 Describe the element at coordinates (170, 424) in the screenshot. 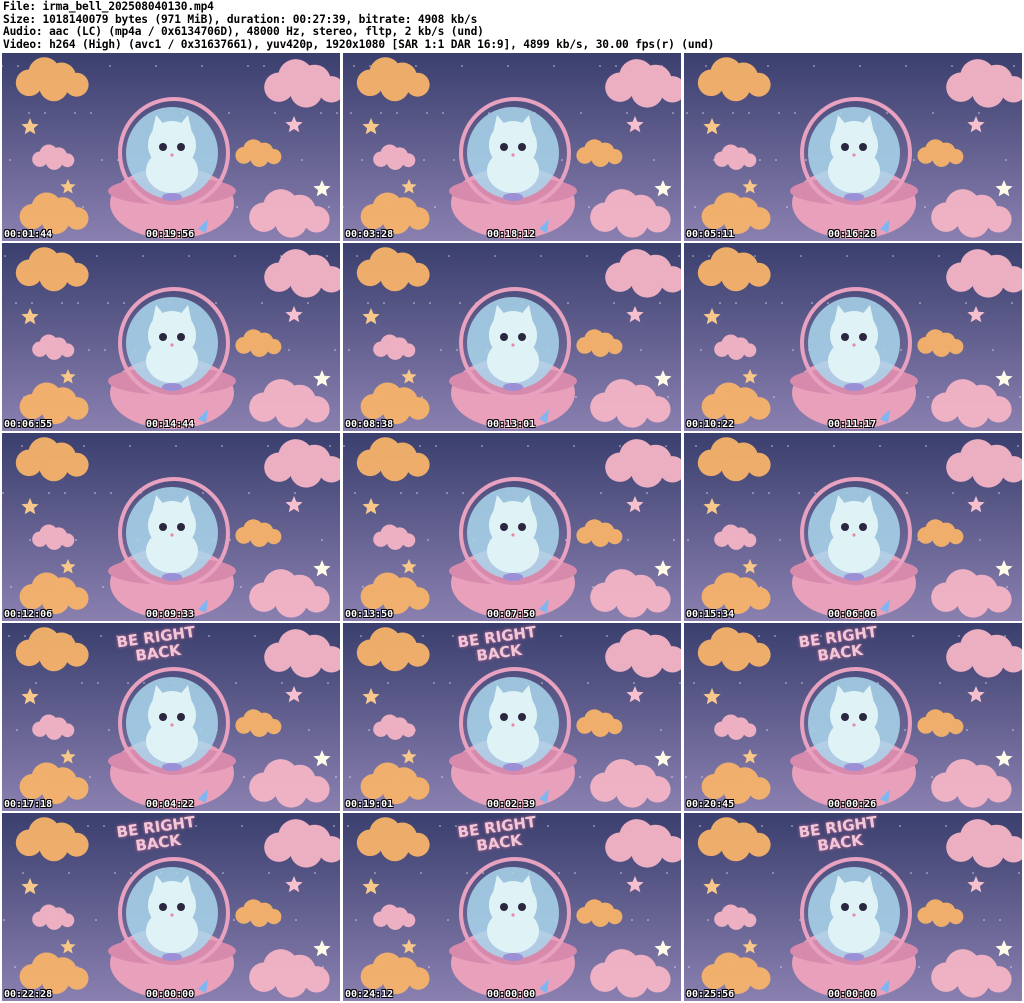

I see `remaining-timestamp: 00:14:44` at that location.